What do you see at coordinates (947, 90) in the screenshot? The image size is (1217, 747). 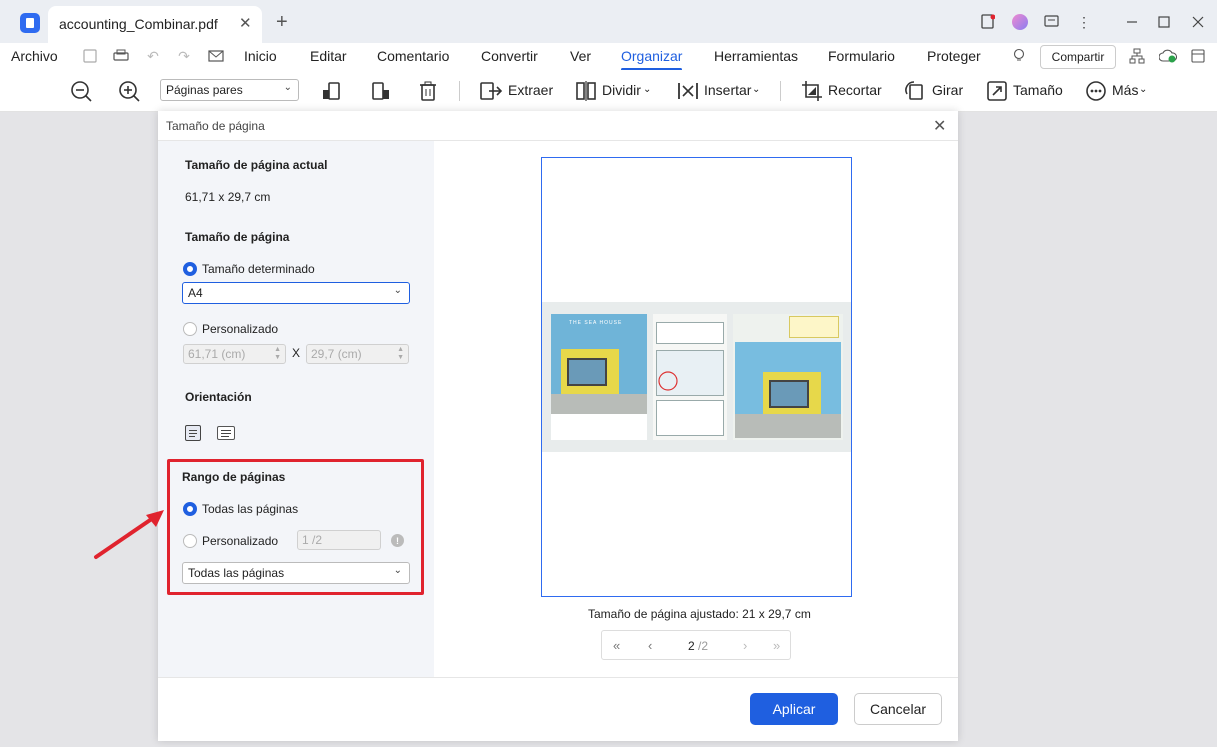 I see `rotate-label: Girar` at bounding box center [947, 90].